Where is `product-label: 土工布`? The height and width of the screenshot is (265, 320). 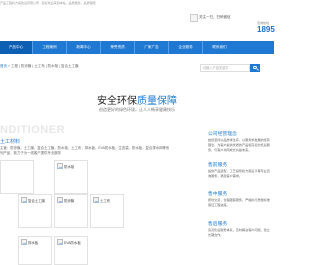 product-label: 土工布 is located at coordinates (105, 200).